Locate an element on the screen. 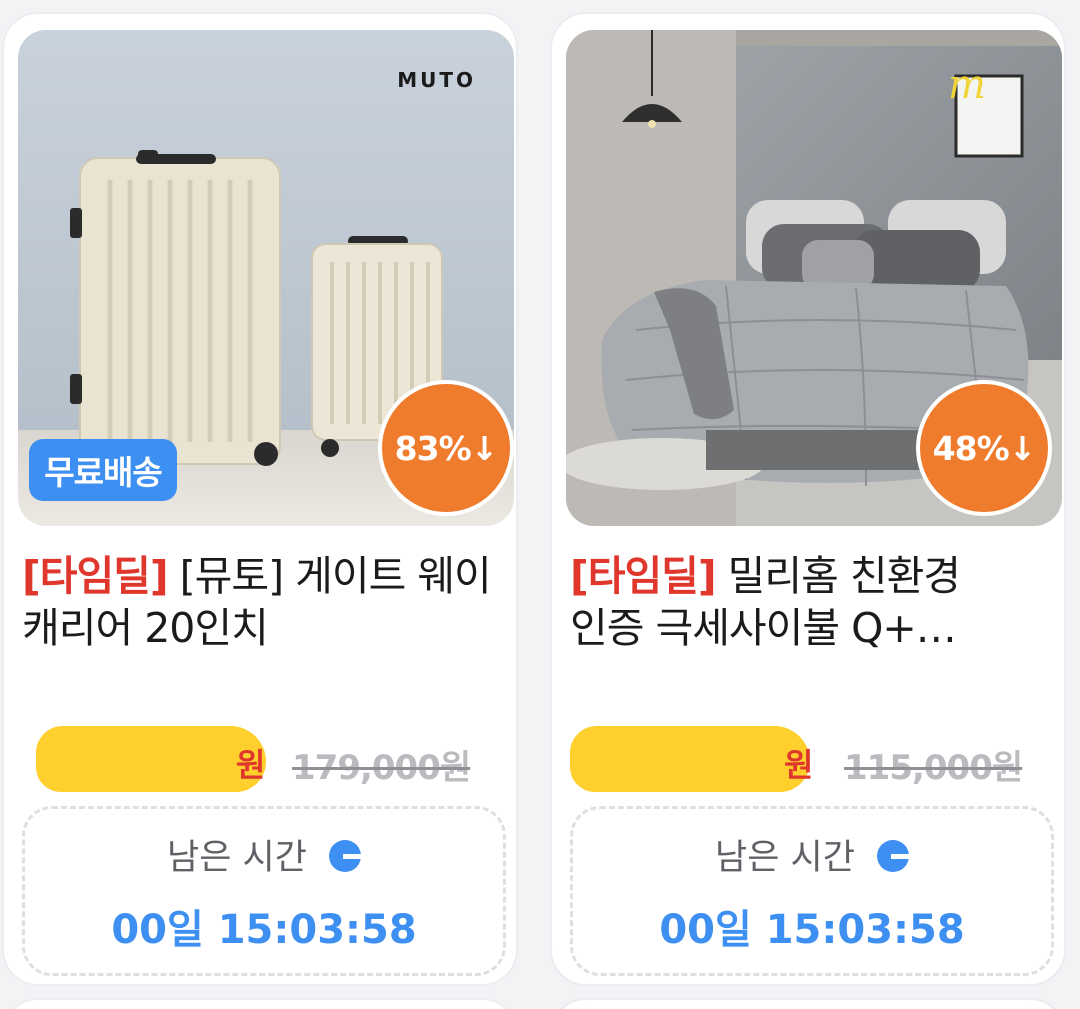 The height and width of the screenshot is (1009, 1080). svg-text: m is located at coordinates (967, 85).